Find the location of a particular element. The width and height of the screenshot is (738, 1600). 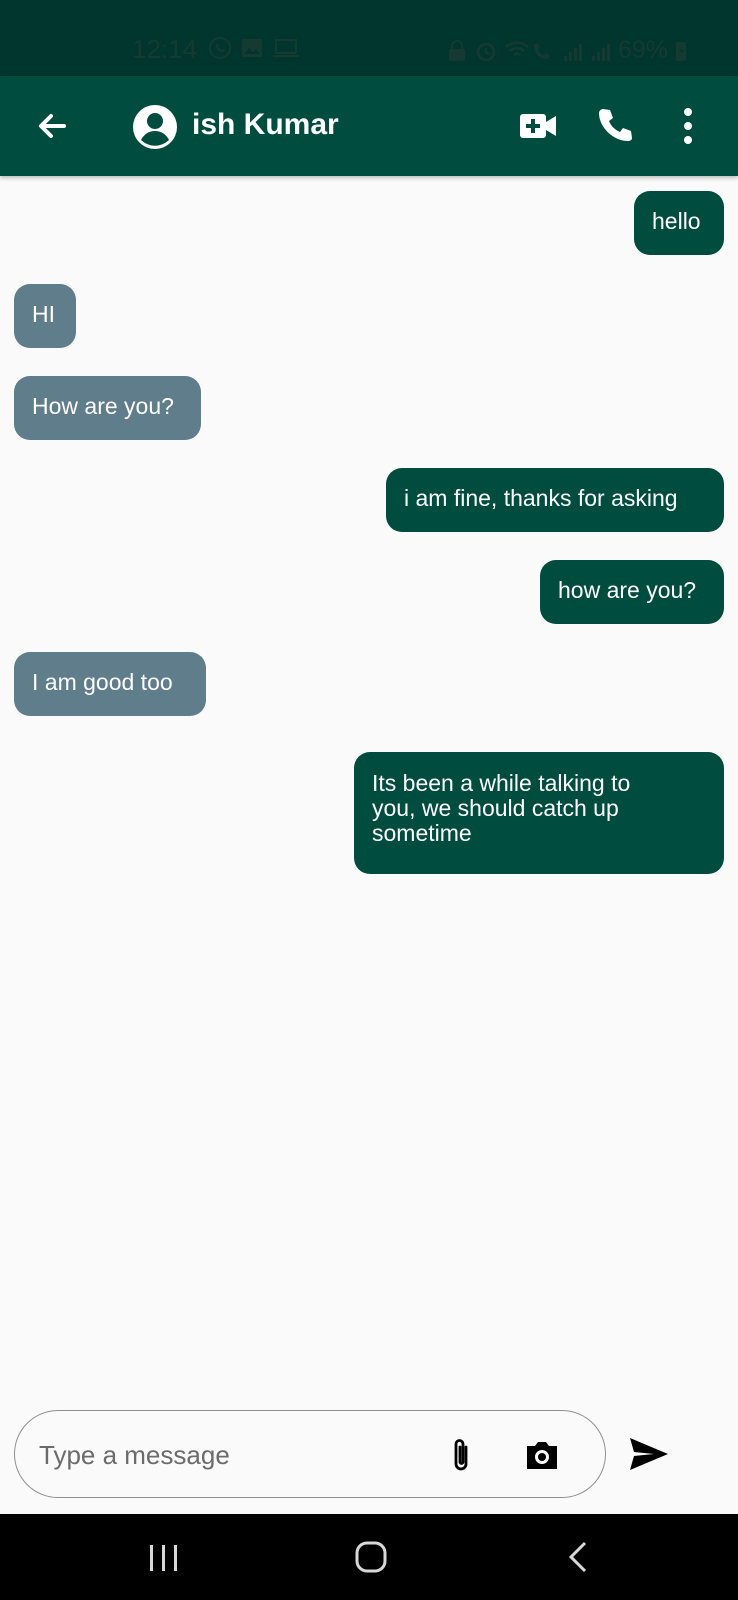

status-bar: 12:14 69% is located at coordinates (369, 38).